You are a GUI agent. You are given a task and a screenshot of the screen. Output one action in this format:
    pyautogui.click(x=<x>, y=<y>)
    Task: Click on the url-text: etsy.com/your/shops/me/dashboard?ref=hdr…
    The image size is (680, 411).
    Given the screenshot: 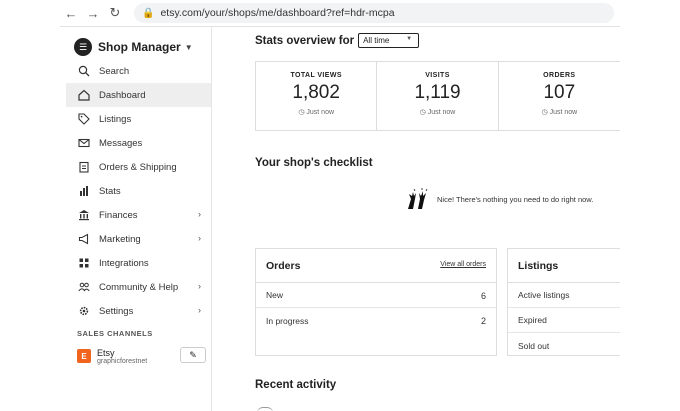 What is the action you would take?
    pyautogui.click(x=277, y=13)
    